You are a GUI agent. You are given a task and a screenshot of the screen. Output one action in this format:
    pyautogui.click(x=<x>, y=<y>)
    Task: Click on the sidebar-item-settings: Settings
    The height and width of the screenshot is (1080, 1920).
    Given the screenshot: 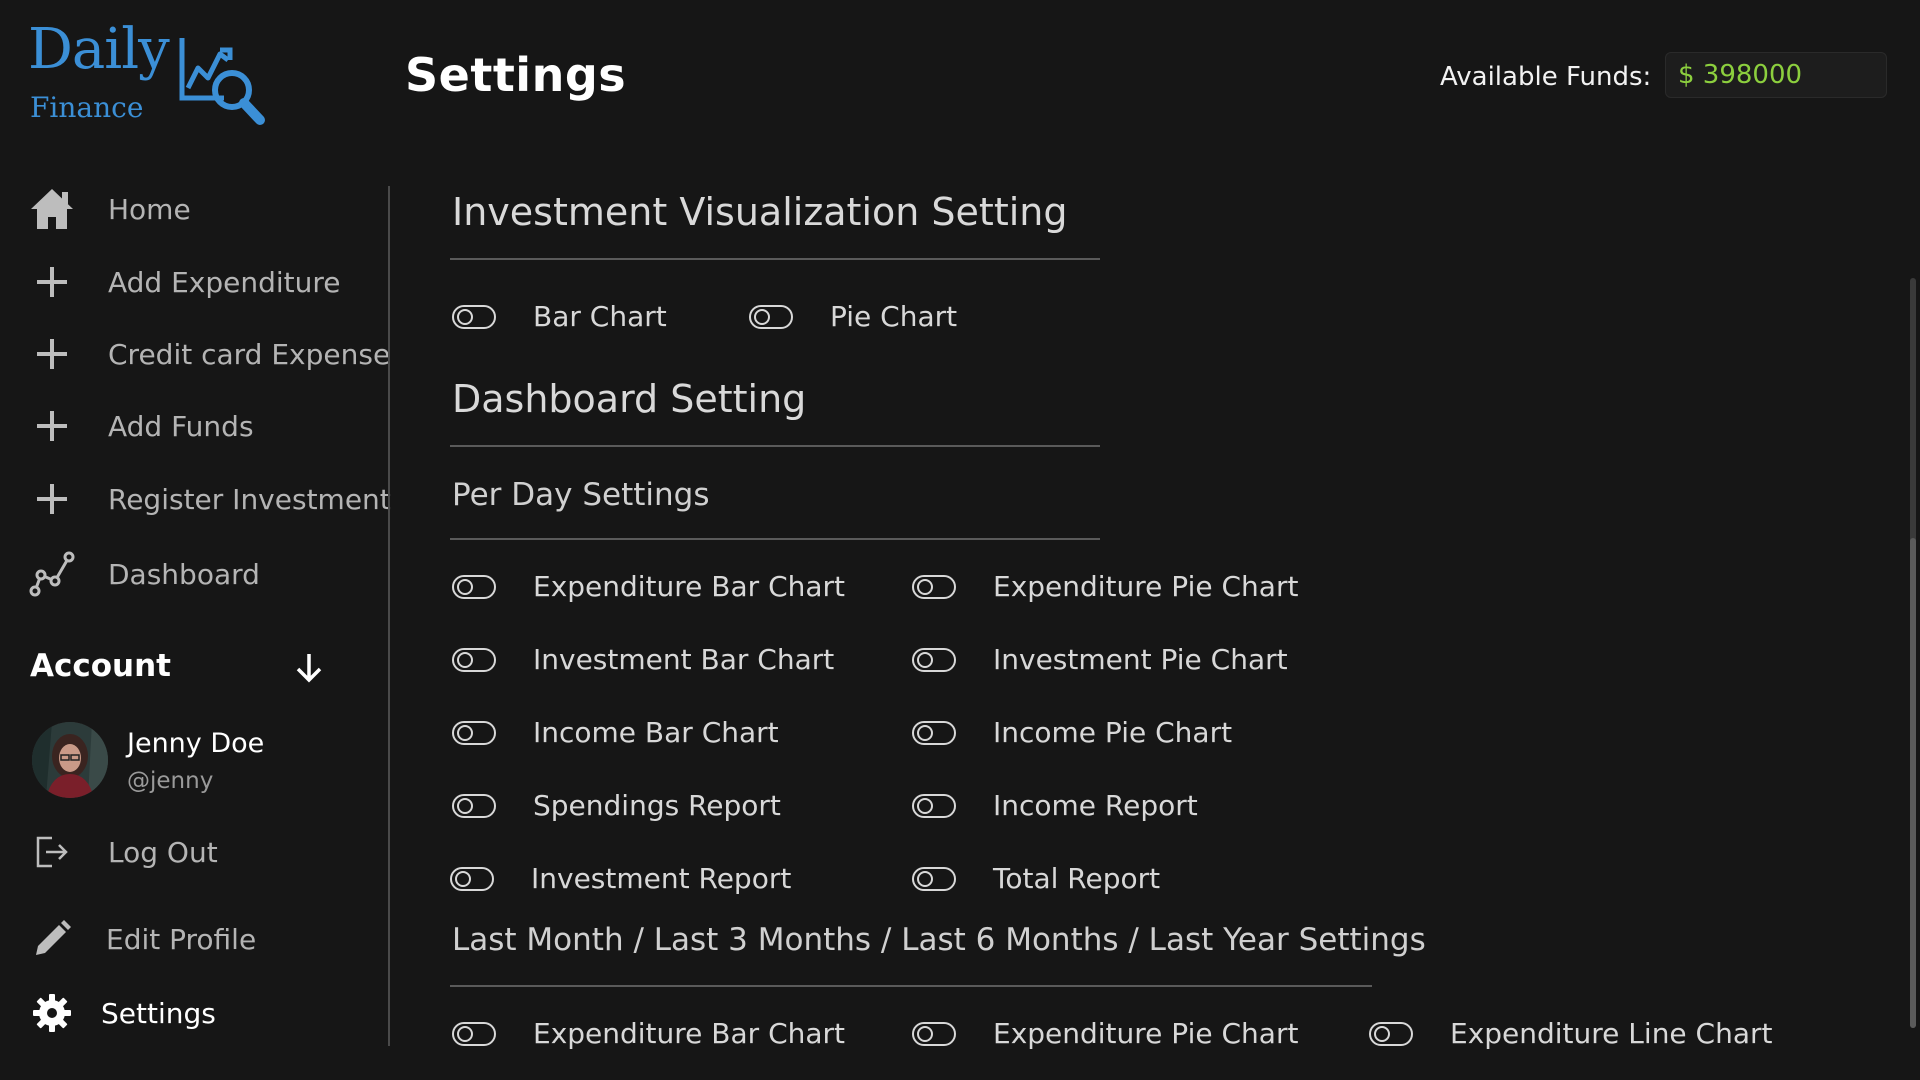 What is the action you would take?
    pyautogui.click(x=122, y=1013)
    